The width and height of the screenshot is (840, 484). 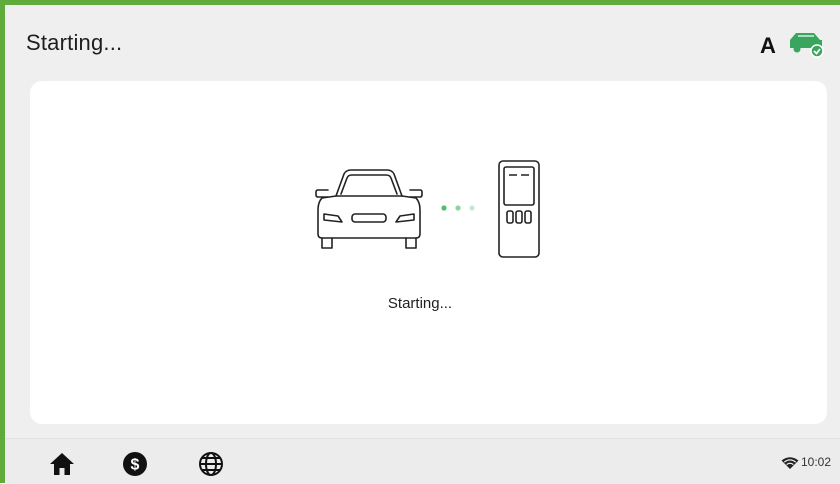 I want to click on charging-station-icon, so click(x=519, y=209).